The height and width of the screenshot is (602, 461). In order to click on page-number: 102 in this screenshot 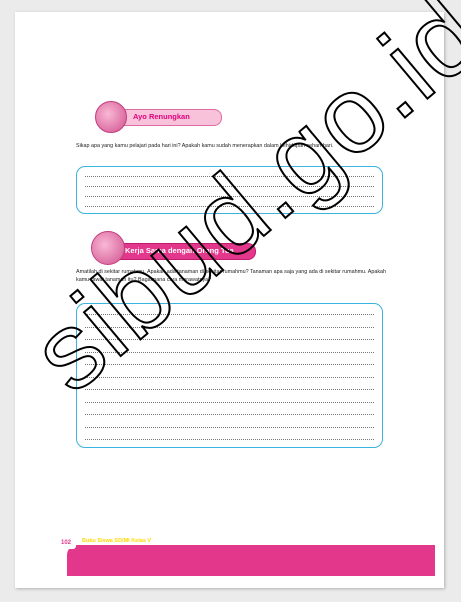, I will do `click(66, 543)`.